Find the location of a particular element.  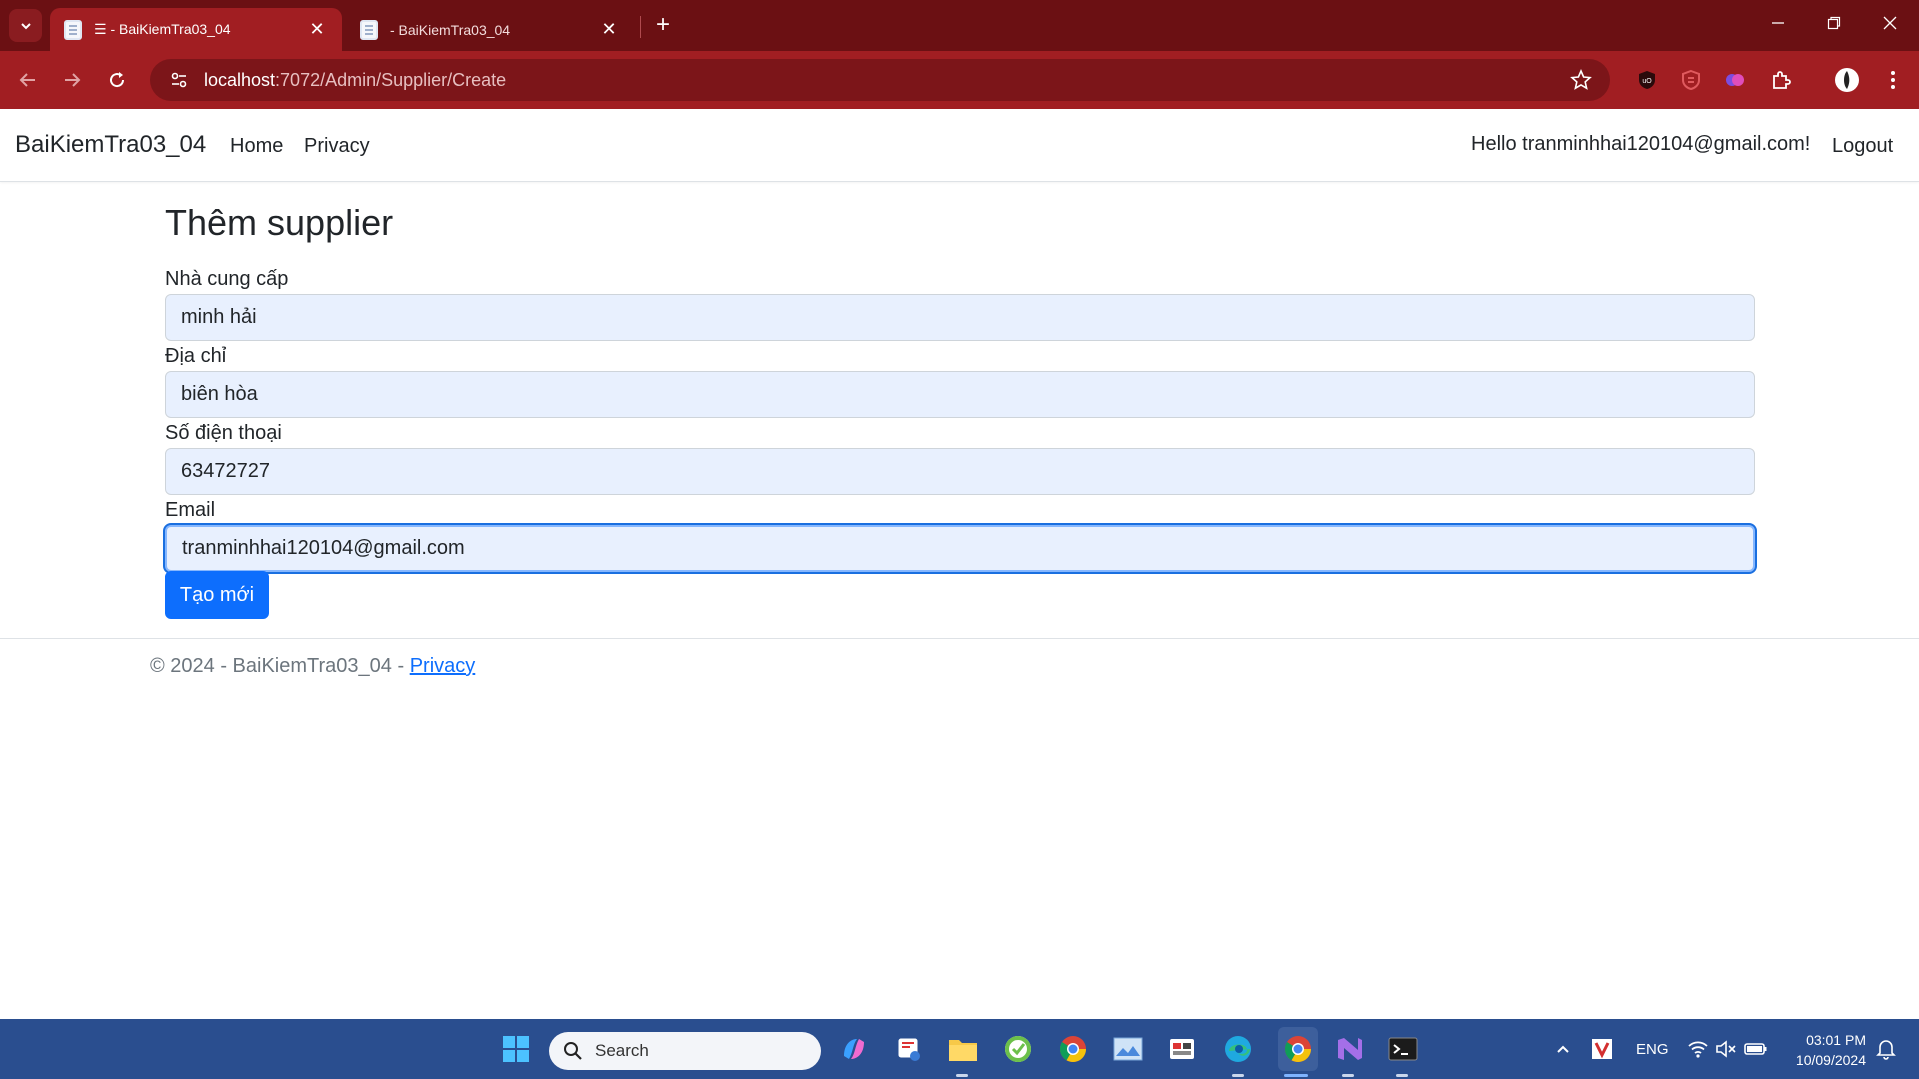

photo-viewer-icon is located at coordinates (1128, 1049).